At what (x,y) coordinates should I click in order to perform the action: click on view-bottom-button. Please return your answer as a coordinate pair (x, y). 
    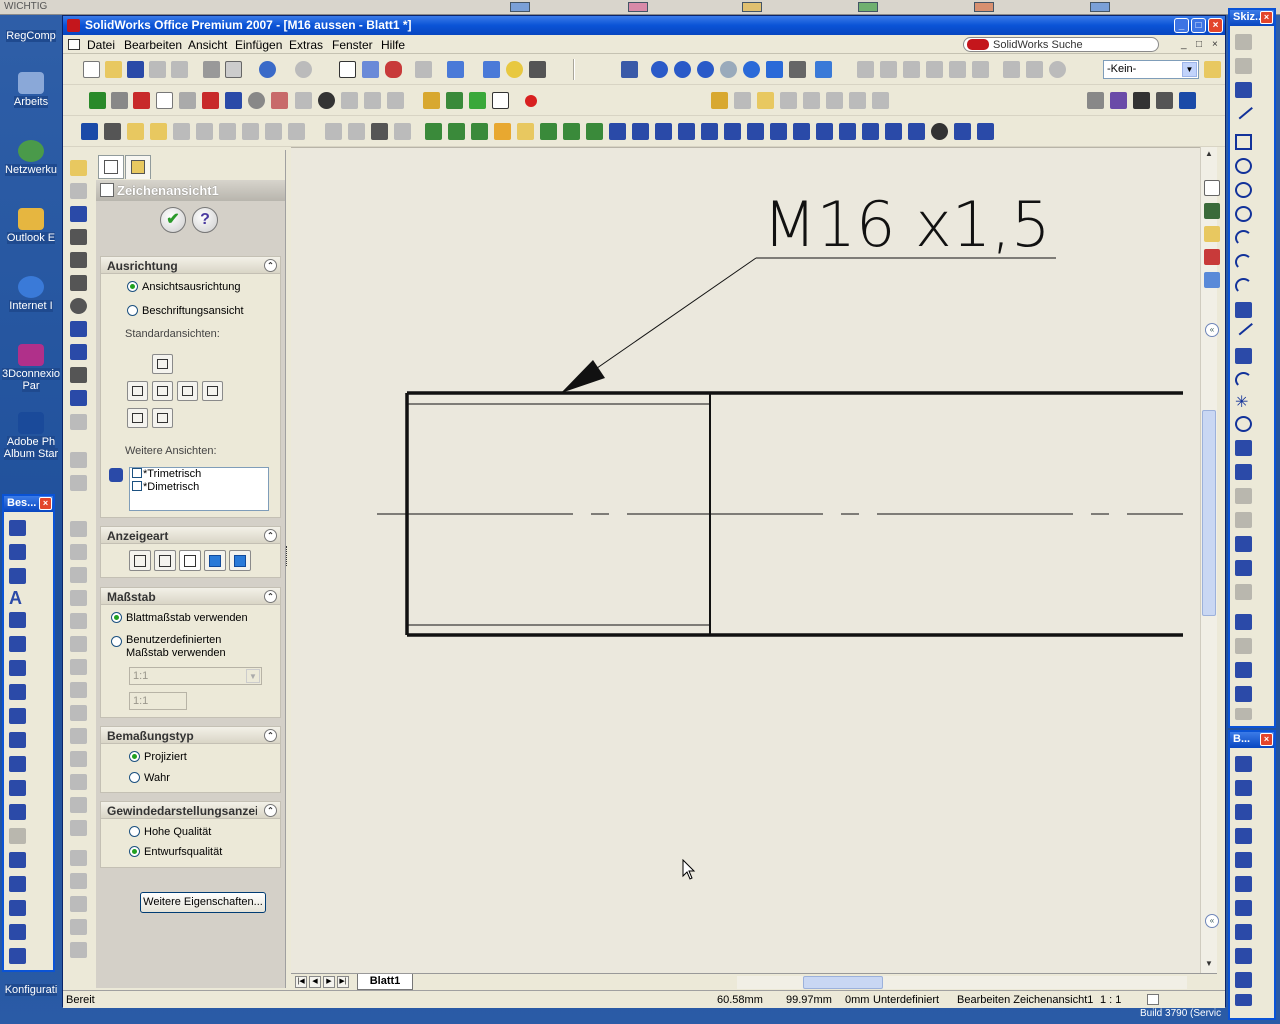
    Looking at the image, I should click on (162, 418).